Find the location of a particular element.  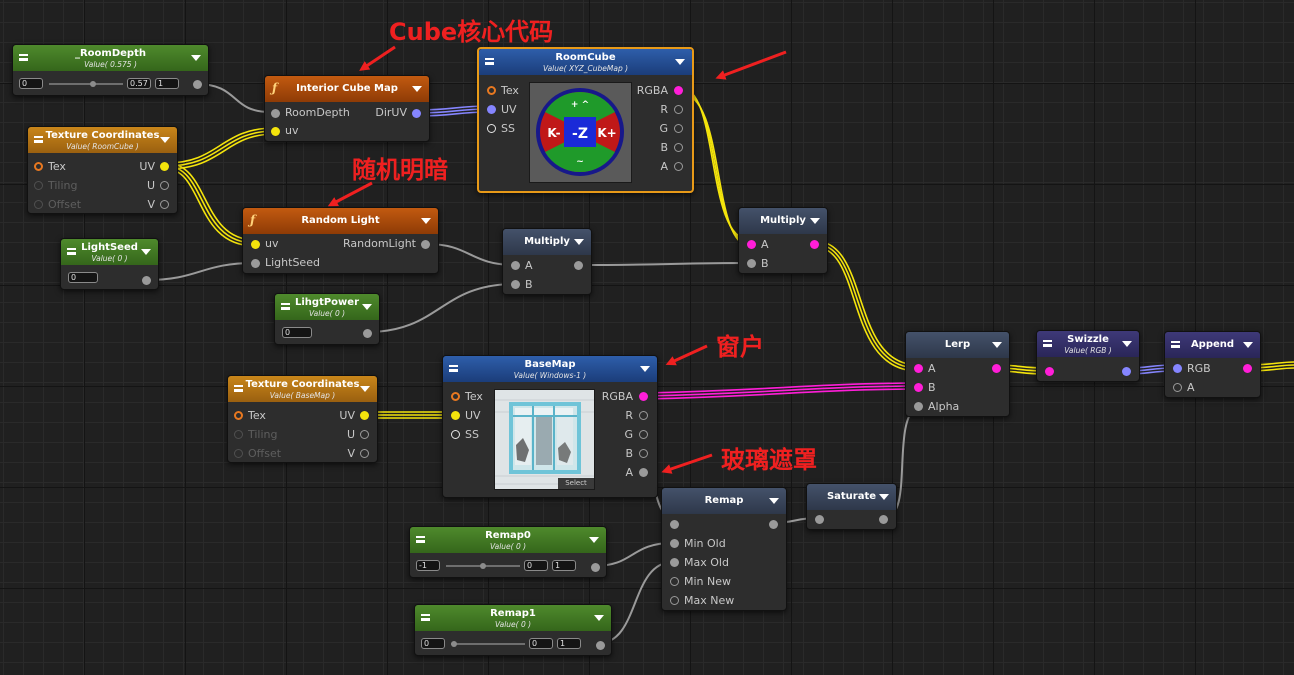

node-remap1: Remap1 Value( 0 ) 0 0 1 is located at coordinates (513, 630).